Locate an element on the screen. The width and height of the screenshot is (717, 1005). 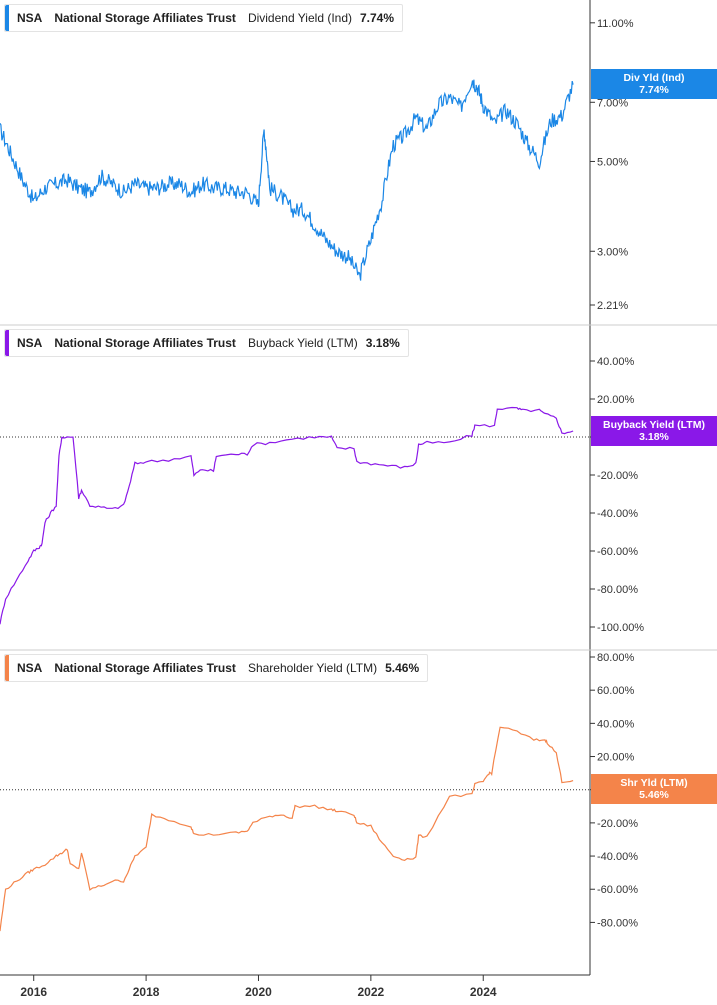
x-tick-label: 2024 is located at coordinates (483, 992).